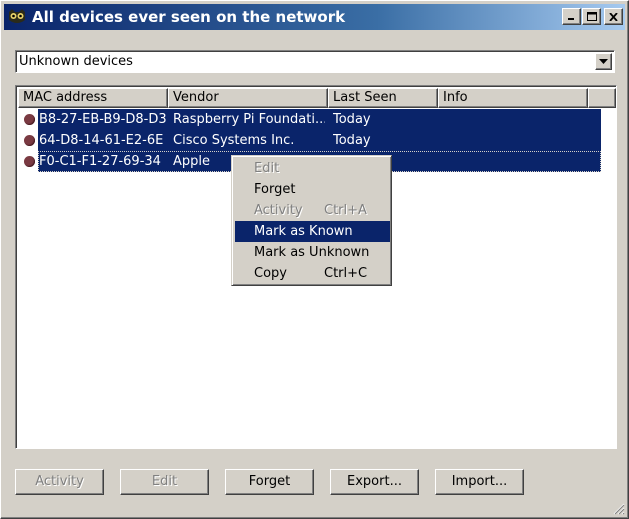  What do you see at coordinates (267, 168) in the screenshot?
I see `menu-item-label: Edit` at bounding box center [267, 168].